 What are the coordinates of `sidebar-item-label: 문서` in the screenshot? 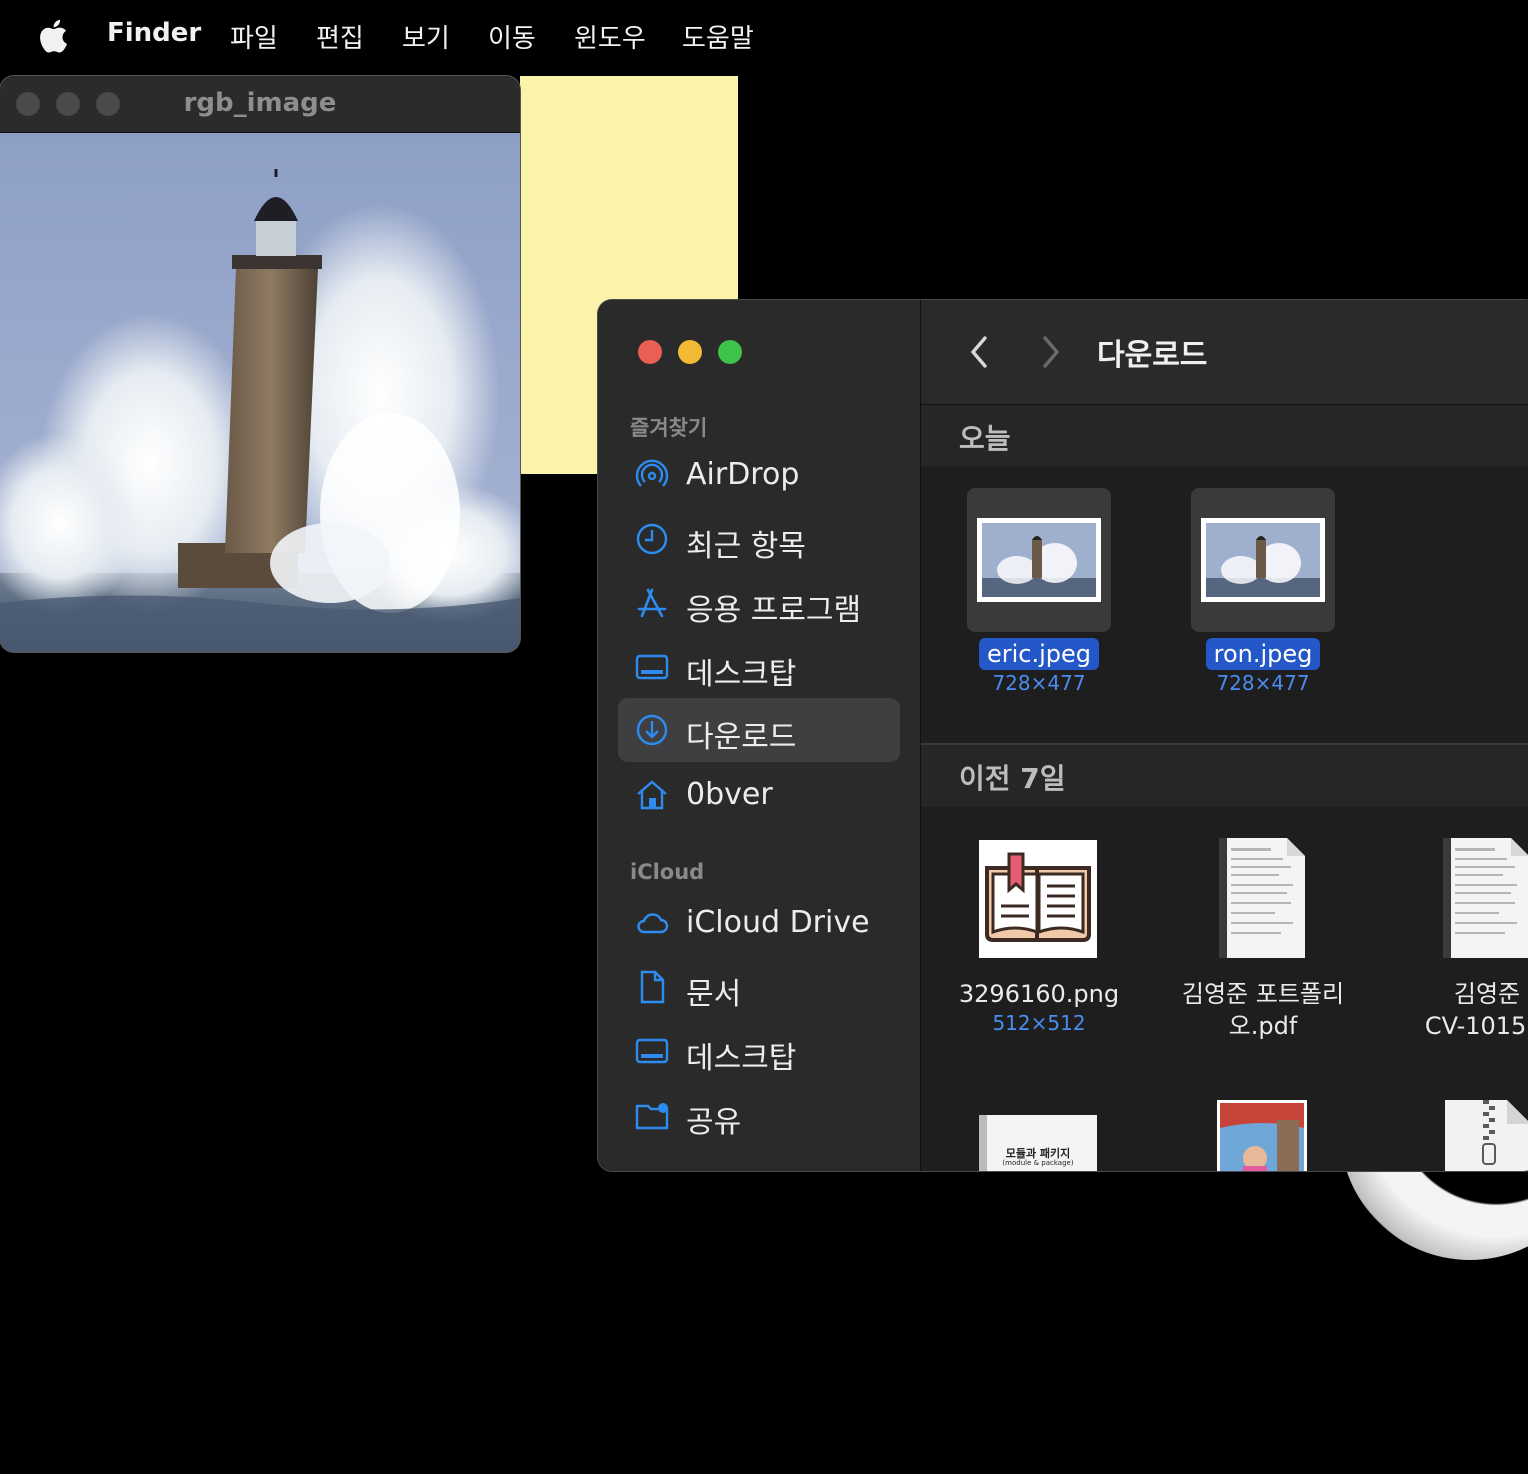 It's located at (714, 994).